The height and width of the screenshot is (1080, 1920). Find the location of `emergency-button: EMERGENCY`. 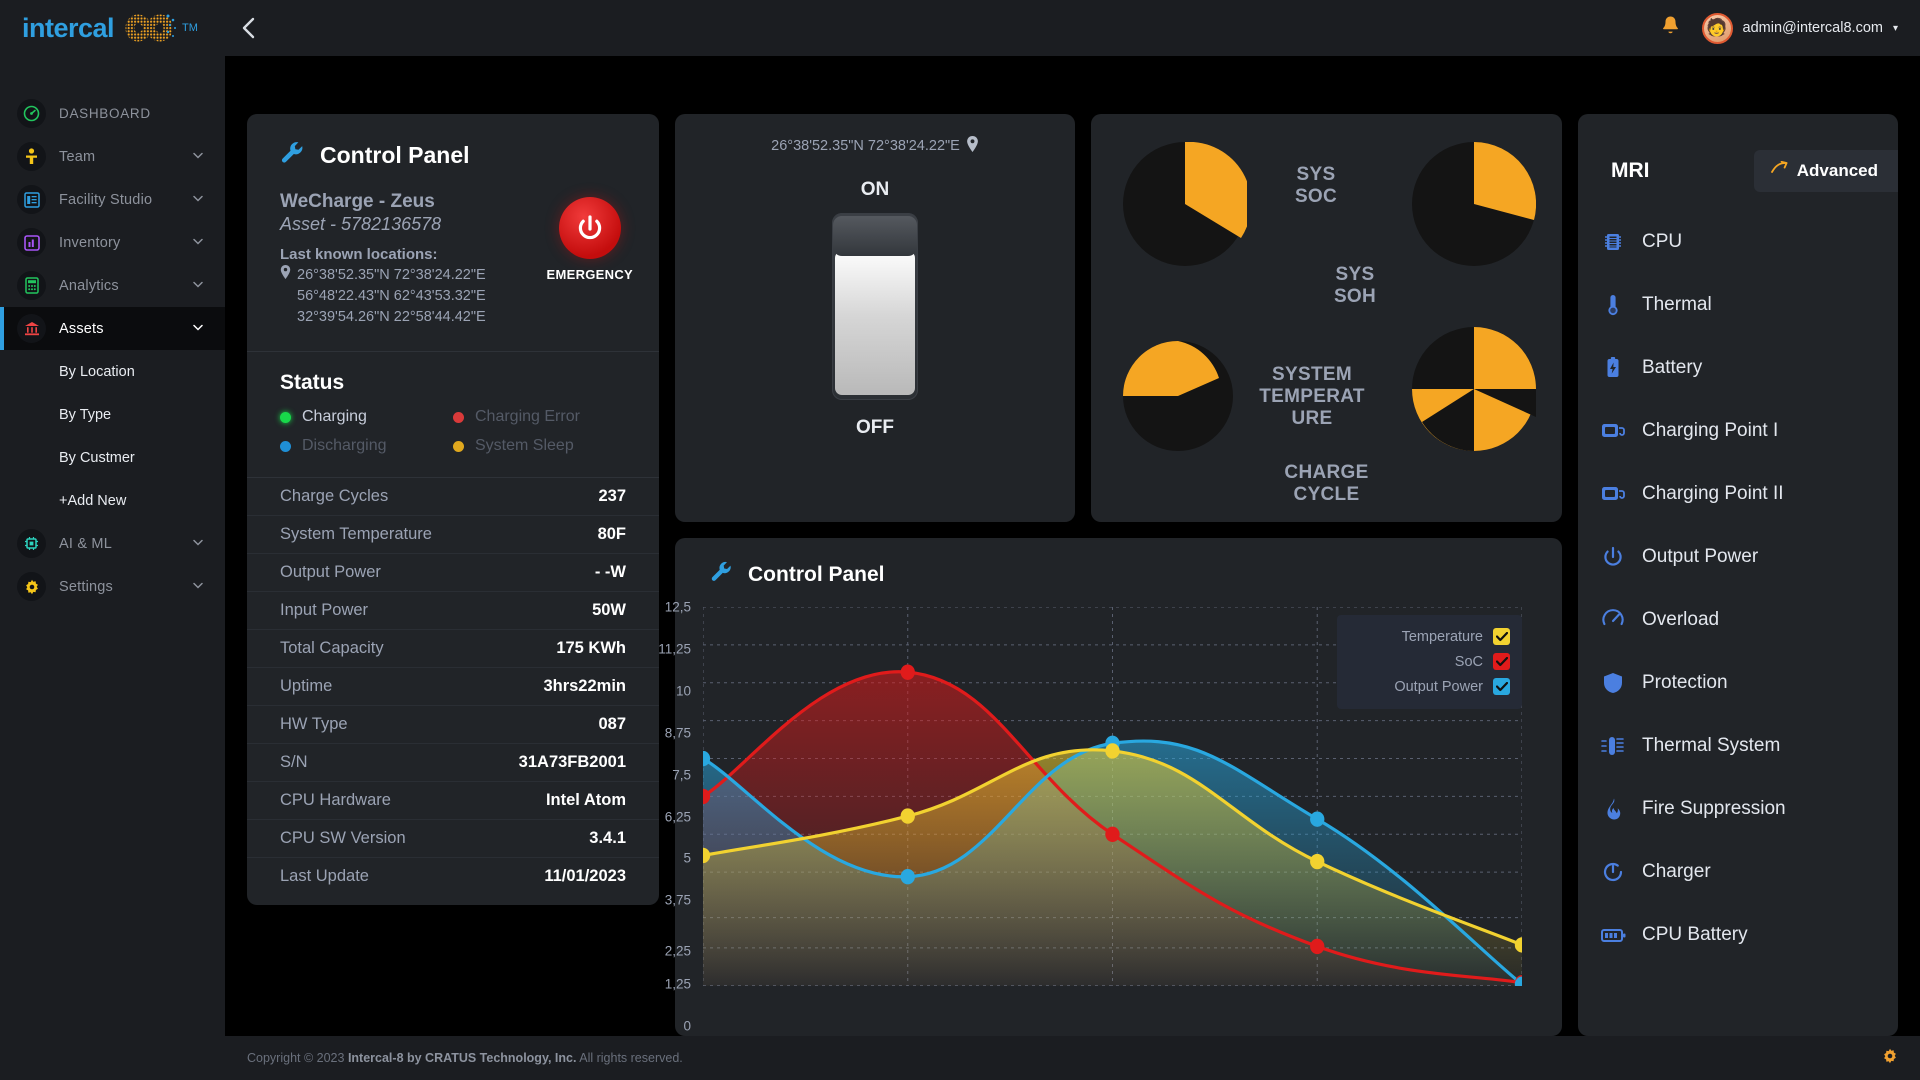

emergency-button: EMERGENCY is located at coordinates (590, 236).